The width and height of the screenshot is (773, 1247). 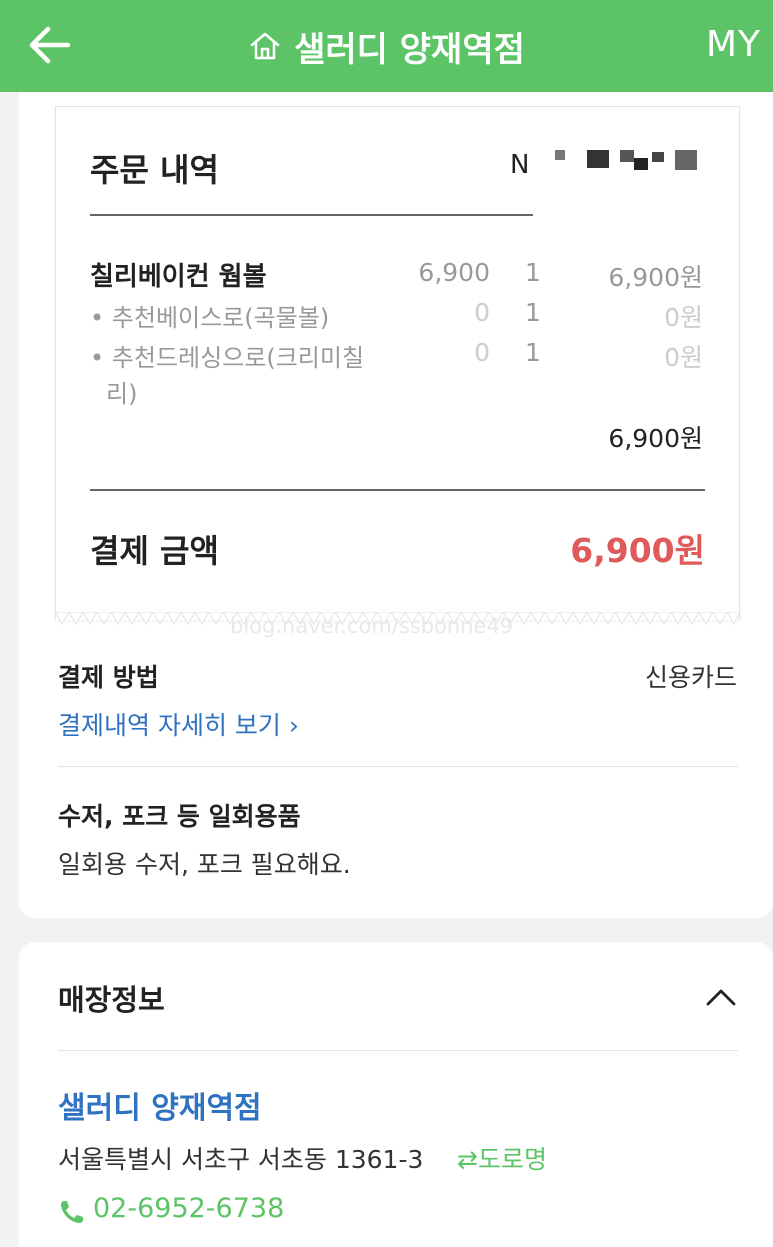 What do you see at coordinates (108, 677) in the screenshot?
I see `payment-method-label: 결제 방법` at bounding box center [108, 677].